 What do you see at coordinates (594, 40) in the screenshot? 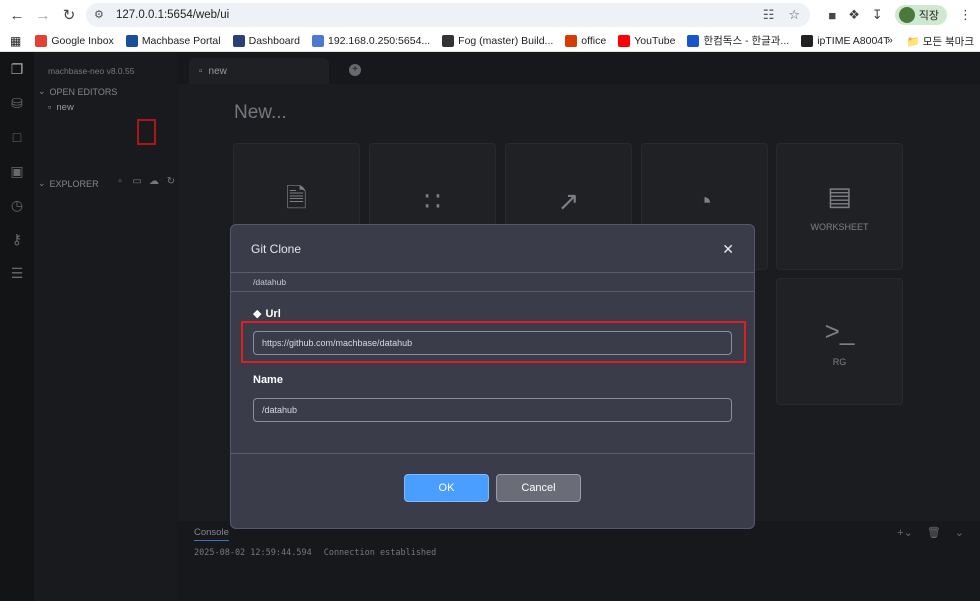
I see `bookmark-label: office` at bounding box center [594, 40].